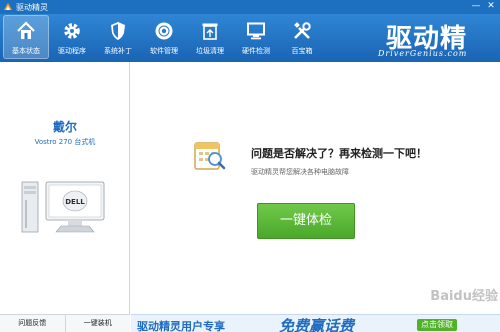  I want to click on nav-label: 驱动程序, so click(72, 51).